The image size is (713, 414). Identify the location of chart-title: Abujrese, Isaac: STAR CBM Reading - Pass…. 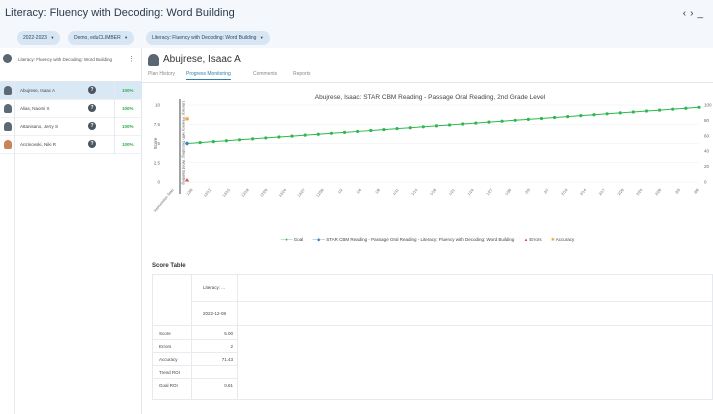
(430, 97).